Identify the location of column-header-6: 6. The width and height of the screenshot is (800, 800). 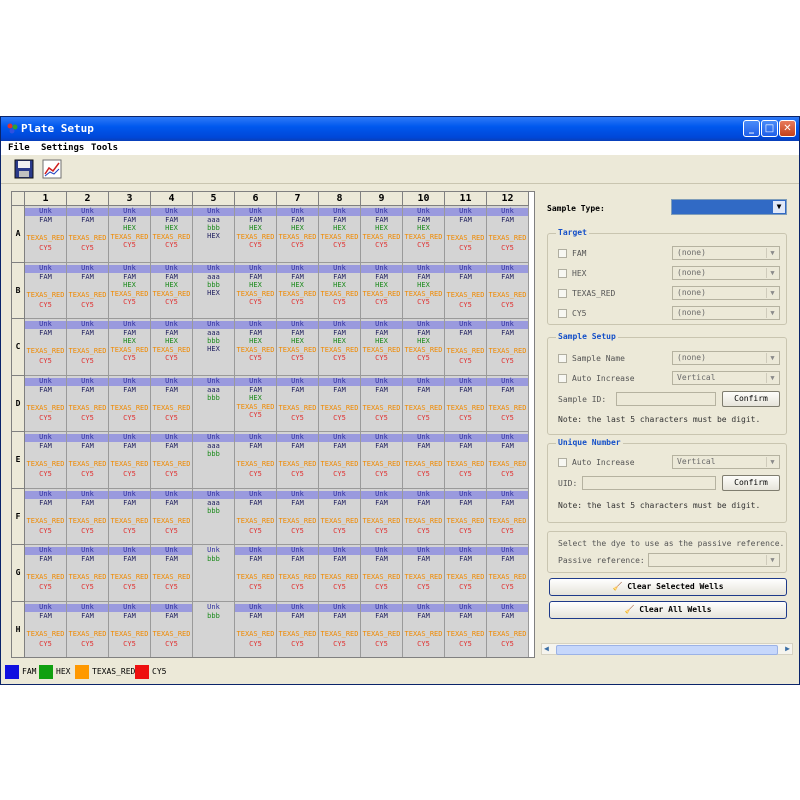
(256, 199).